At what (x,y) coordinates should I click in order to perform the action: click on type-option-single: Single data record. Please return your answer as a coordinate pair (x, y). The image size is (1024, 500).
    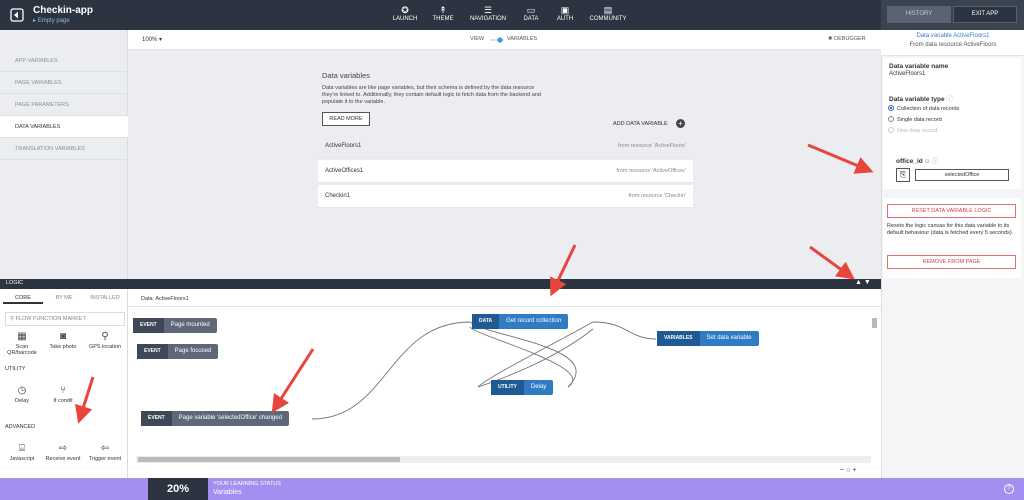
    Looking at the image, I should click on (915, 118).